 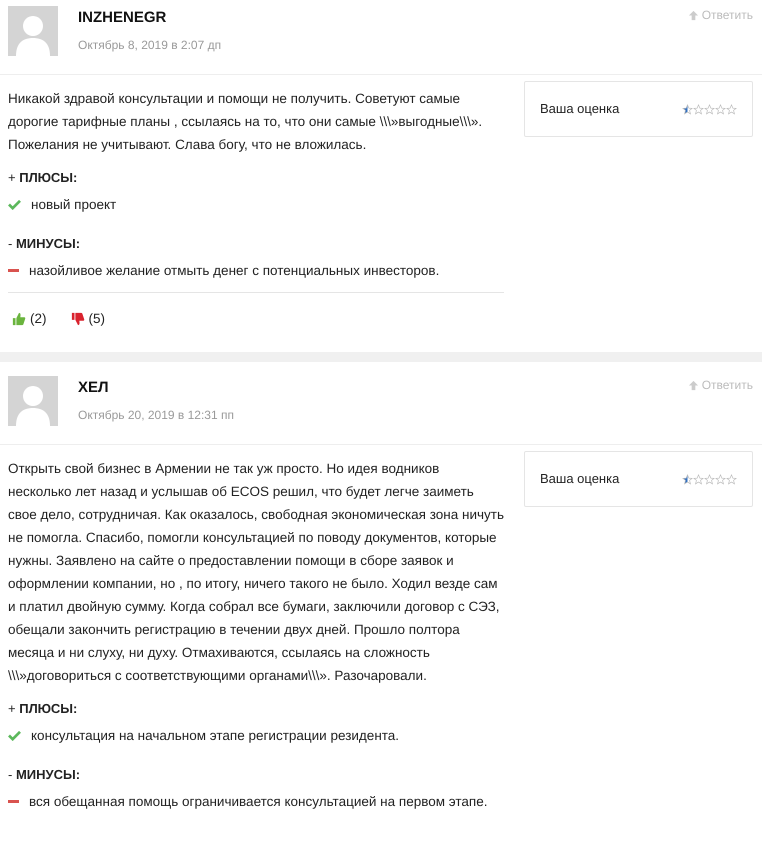 I want to click on cons-item: вся обещанная помощь ограничивается консультацией на первом этапе., so click(x=258, y=802).